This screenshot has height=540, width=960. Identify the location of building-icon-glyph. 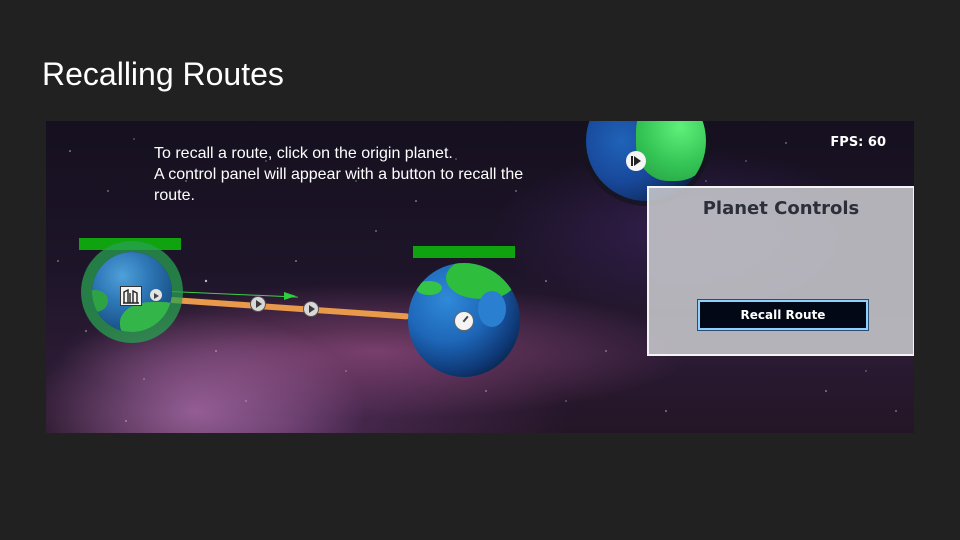
(131, 296).